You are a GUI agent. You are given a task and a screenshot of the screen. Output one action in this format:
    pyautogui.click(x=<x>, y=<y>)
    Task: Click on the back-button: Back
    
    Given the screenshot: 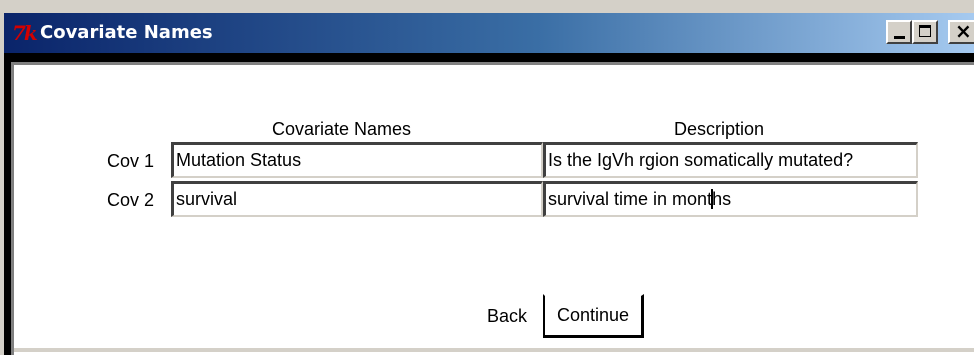 What is the action you would take?
    pyautogui.click(x=487, y=316)
    